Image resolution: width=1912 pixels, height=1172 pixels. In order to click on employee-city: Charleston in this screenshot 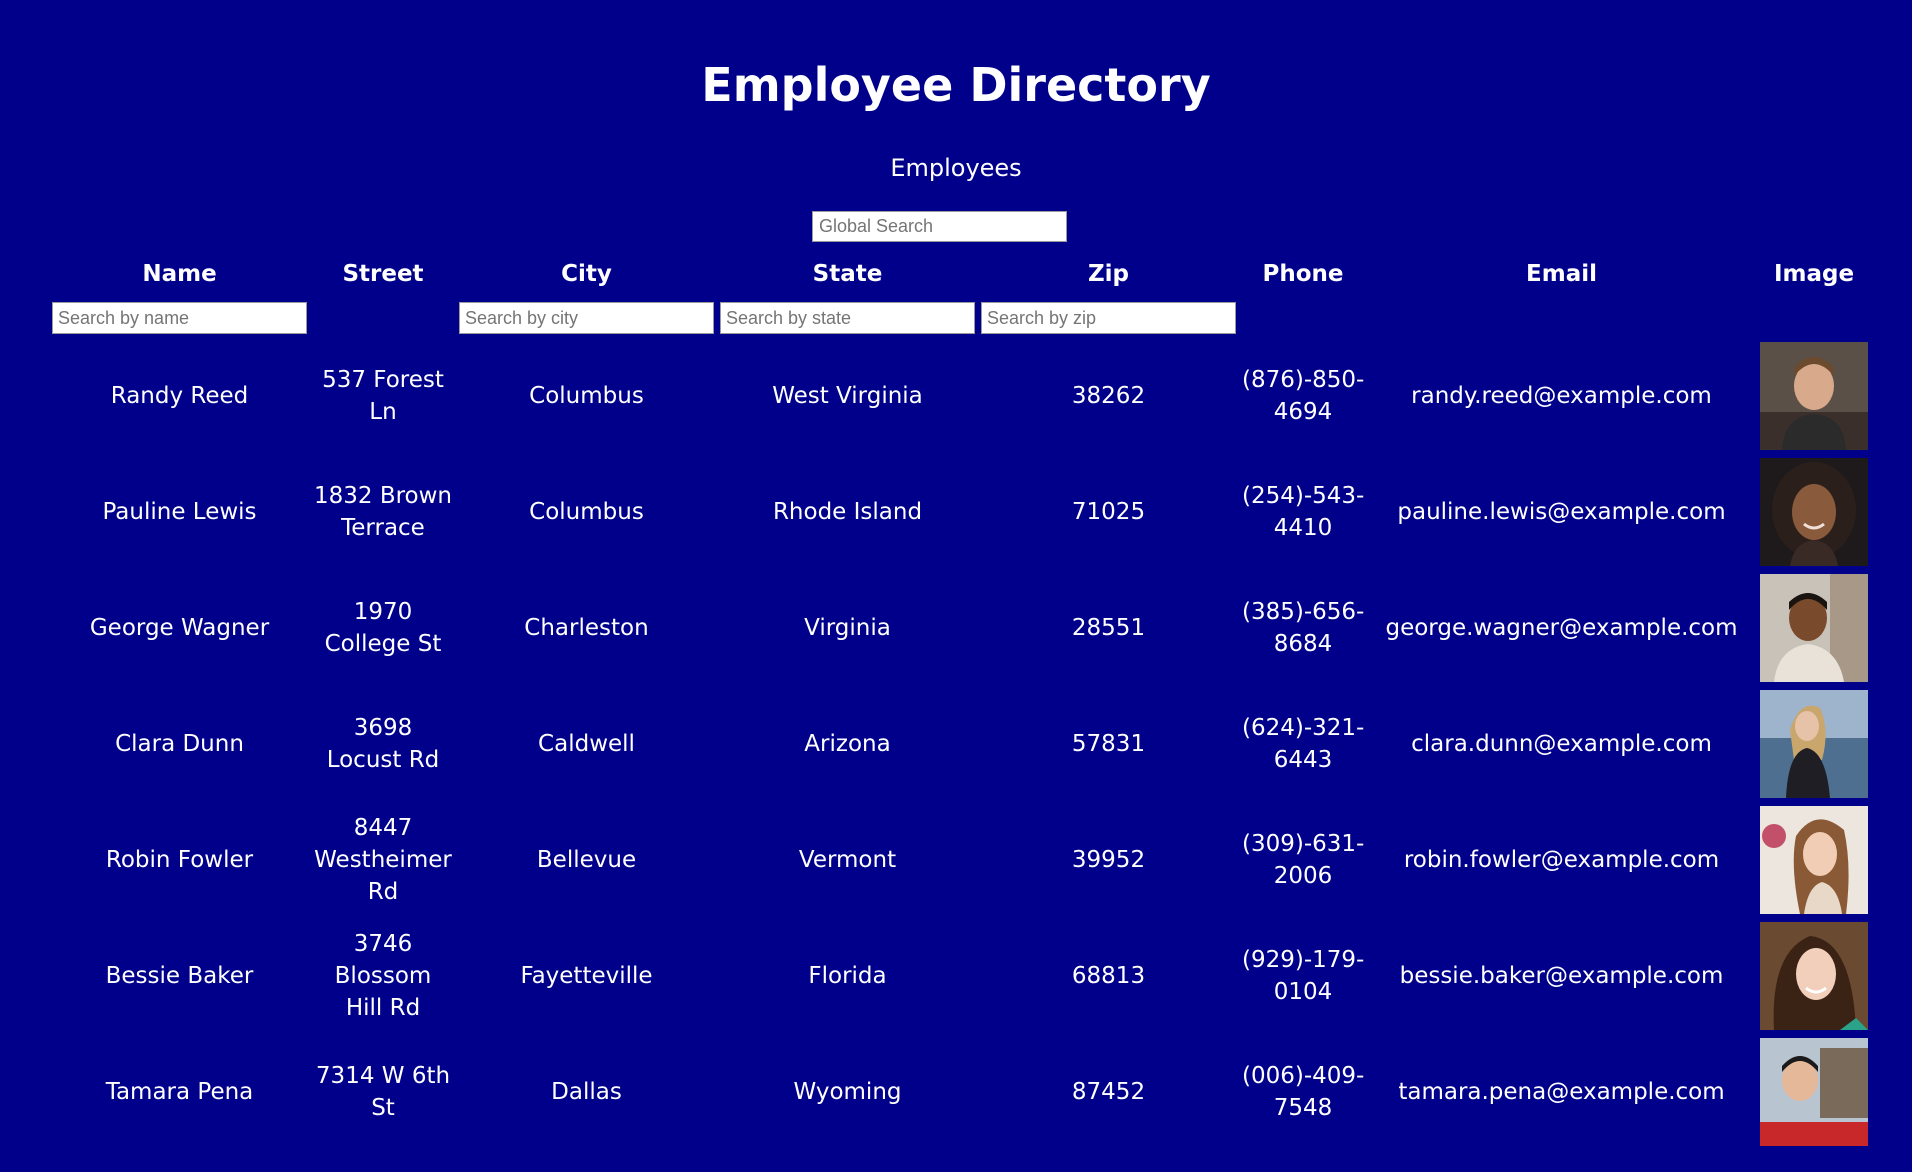, I will do `click(586, 628)`.